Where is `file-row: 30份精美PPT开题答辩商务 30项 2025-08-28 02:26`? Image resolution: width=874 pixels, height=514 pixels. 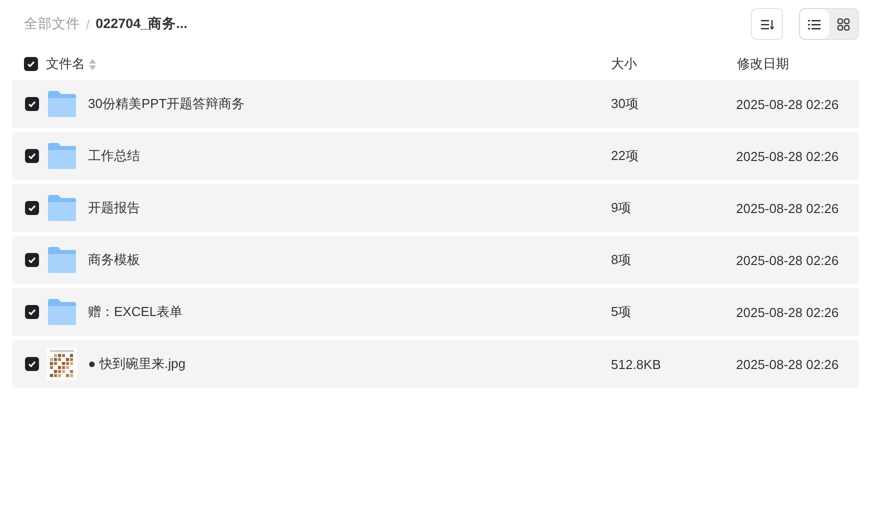
file-row: 30份精美PPT开题答辩商务 30项 2025-08-28 02:26 is located at coordinates (435, 104).